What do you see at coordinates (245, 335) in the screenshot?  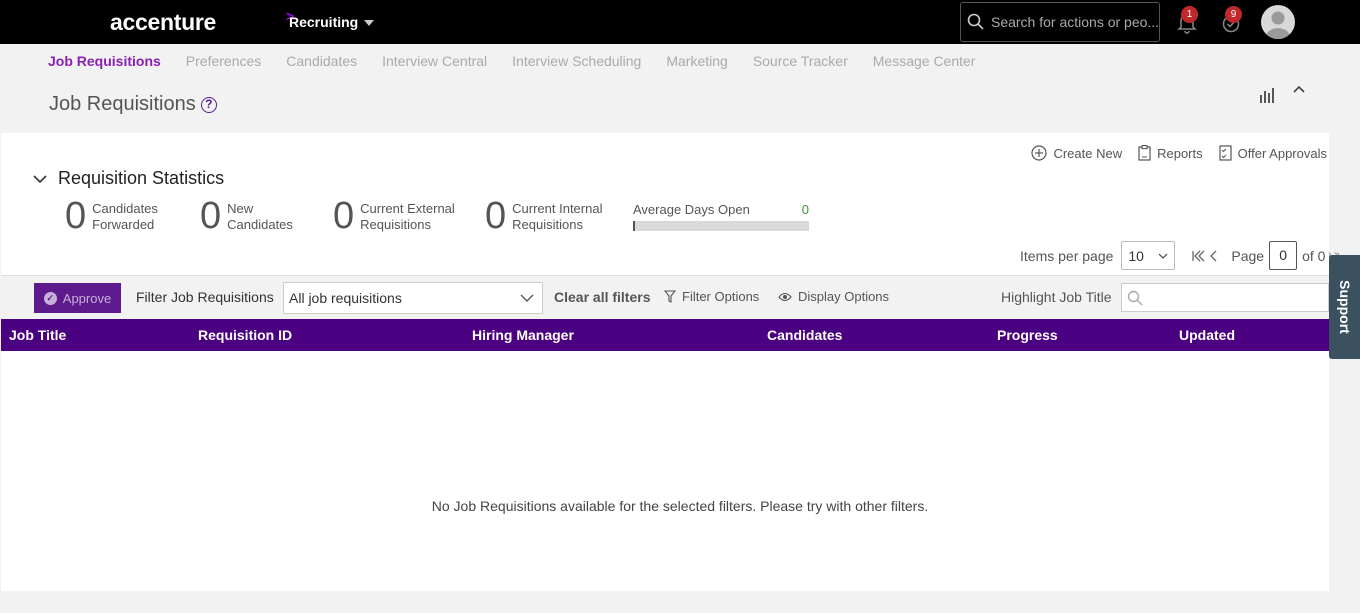 I see `column-requisition-id: Requisition ID` at bounding box center [245, 335].